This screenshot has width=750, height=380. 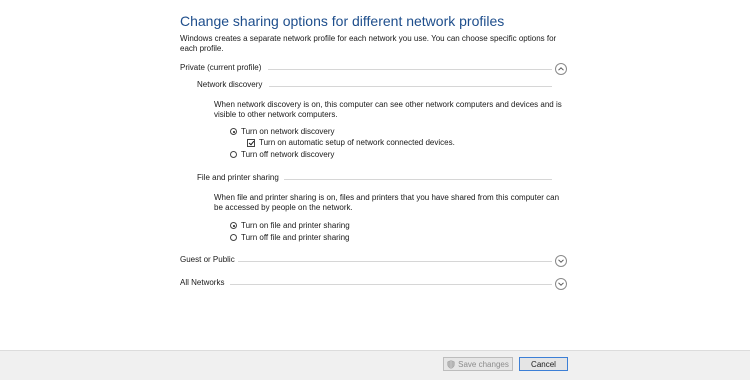 I want to click on uac-shield-icon, so click(x=451, y=364).